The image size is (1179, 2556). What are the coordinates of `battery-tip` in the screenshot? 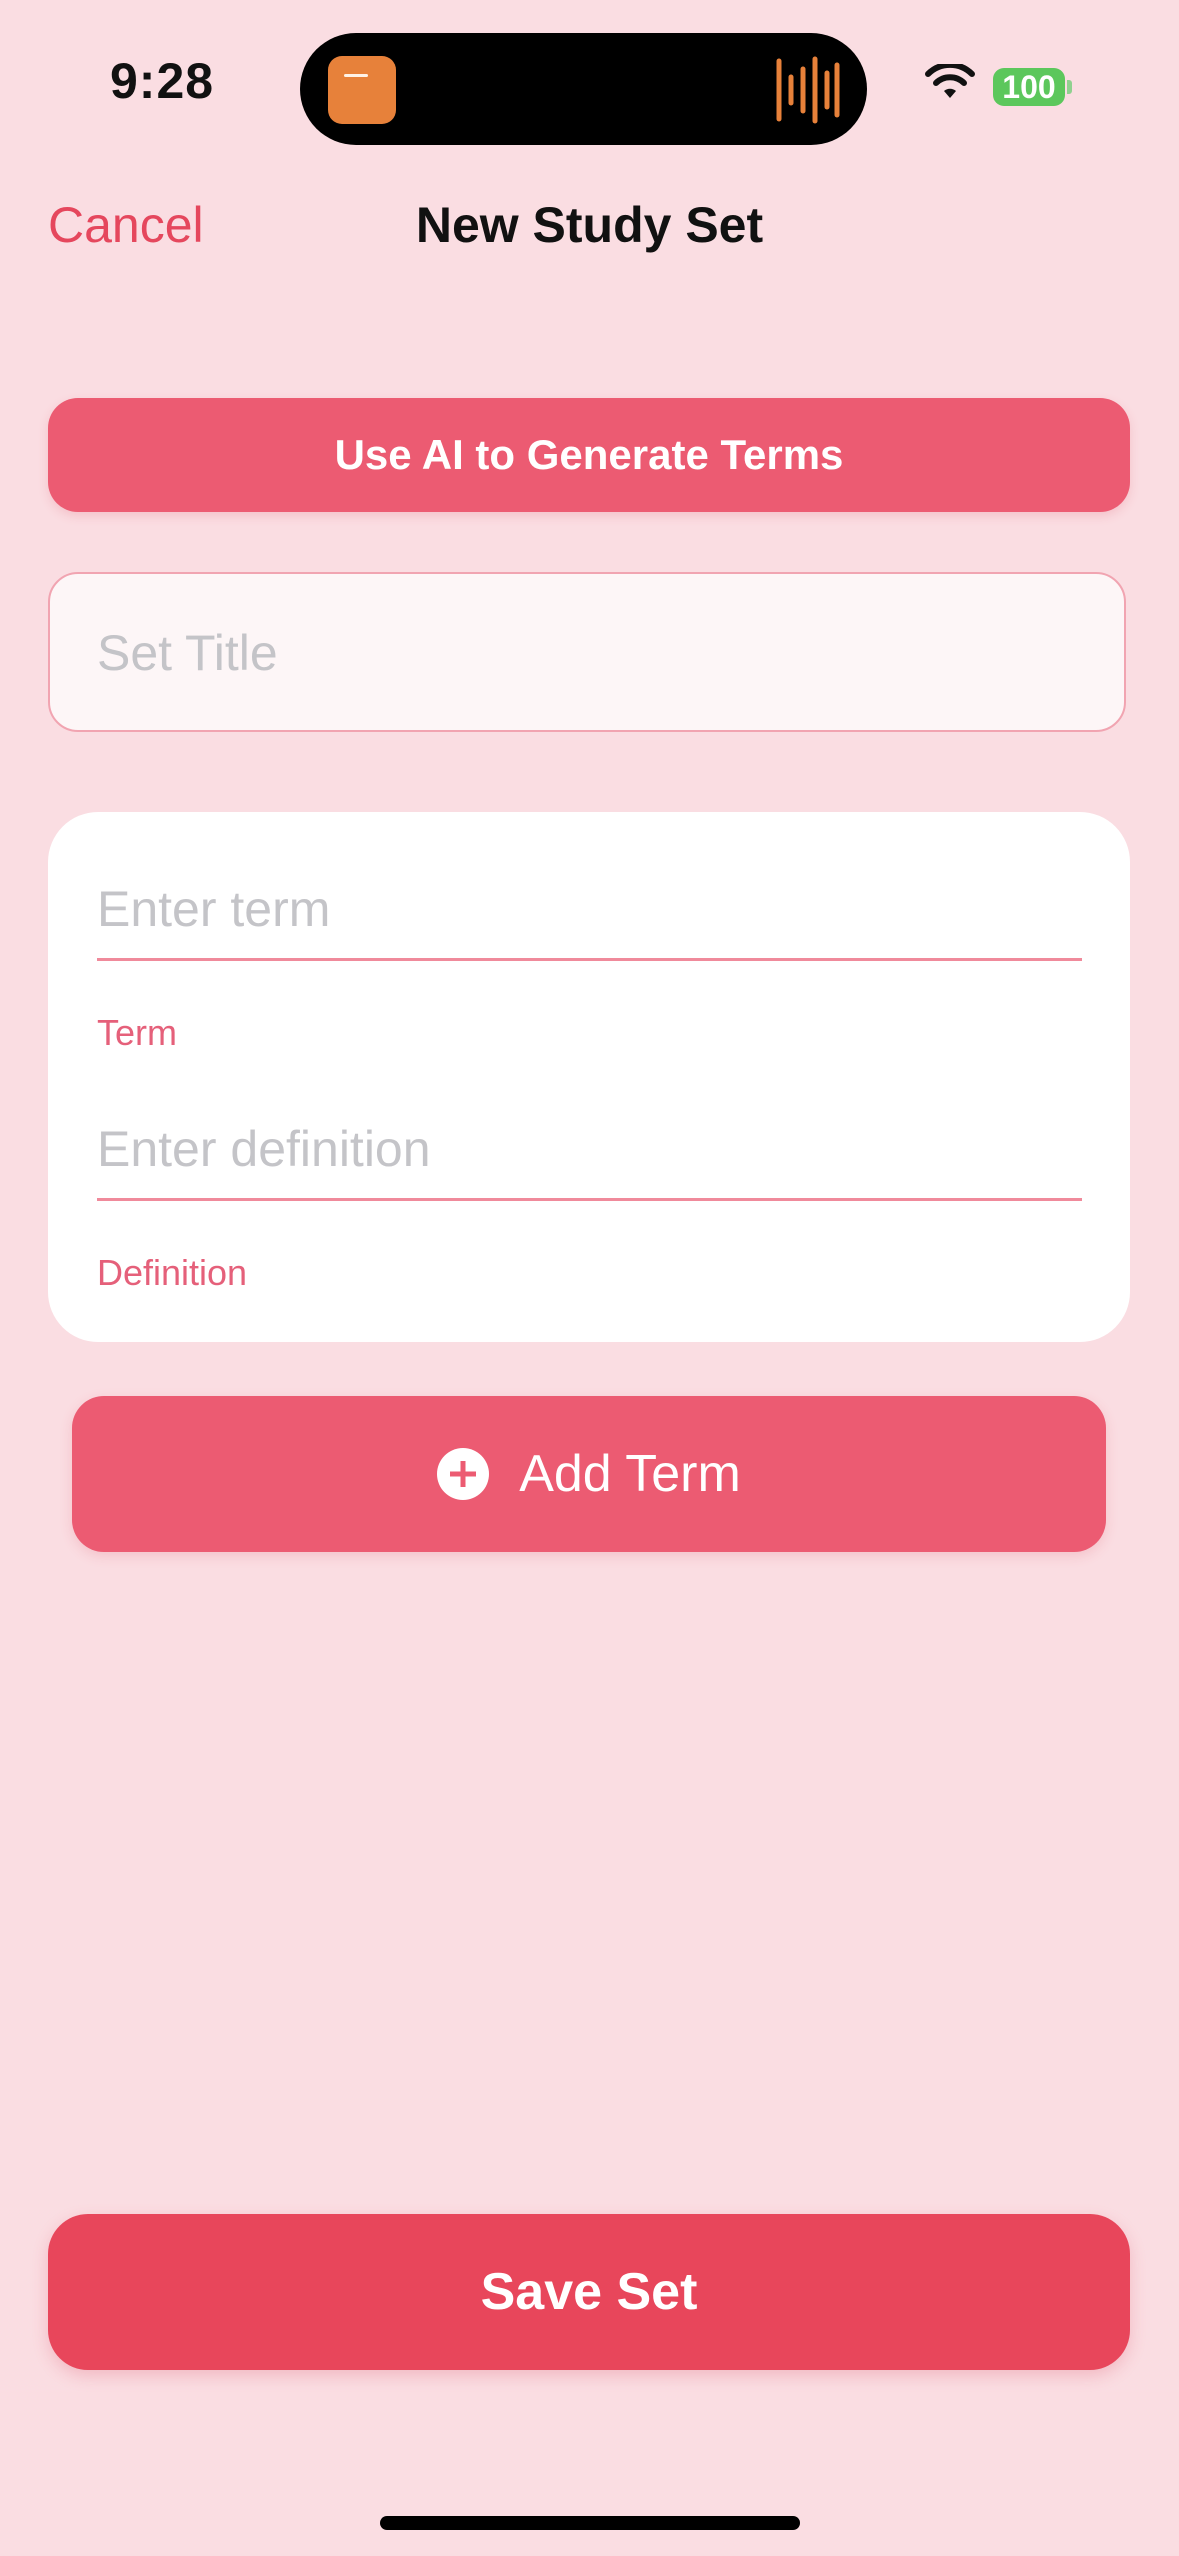 It's located at (1069, 87).